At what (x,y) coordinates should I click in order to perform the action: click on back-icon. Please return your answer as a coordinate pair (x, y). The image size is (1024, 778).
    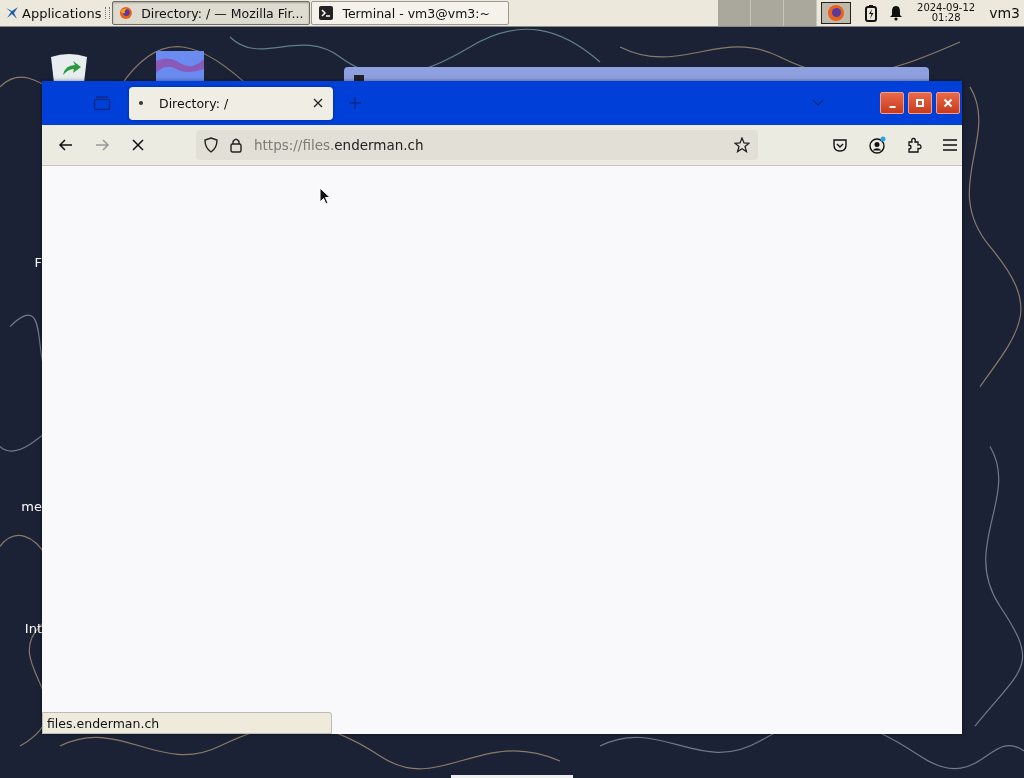
    Looking at the image, I should click on (66, 145).